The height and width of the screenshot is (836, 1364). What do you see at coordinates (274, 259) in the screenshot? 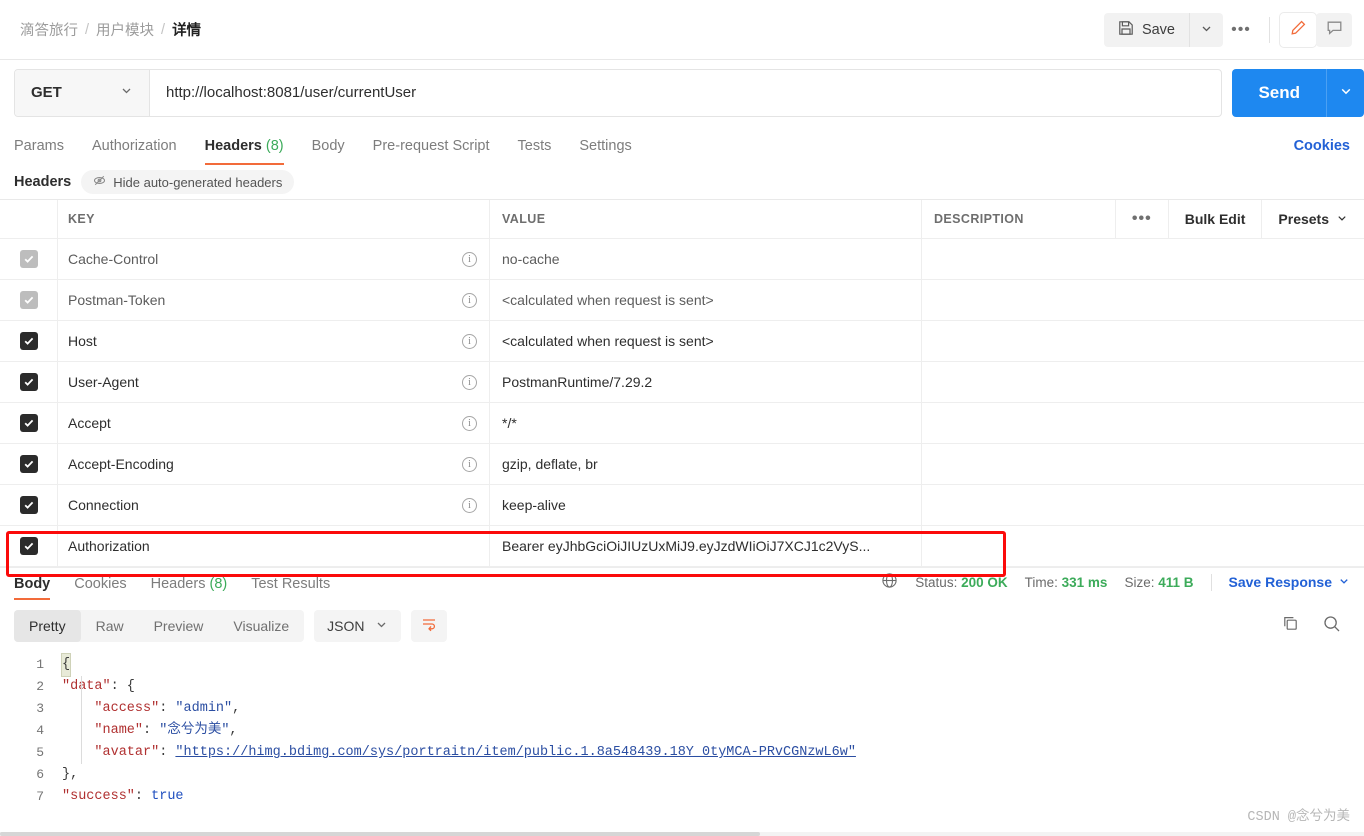
I see `header-key-cell: Cache-Control i` at bounding box center [274, 259].